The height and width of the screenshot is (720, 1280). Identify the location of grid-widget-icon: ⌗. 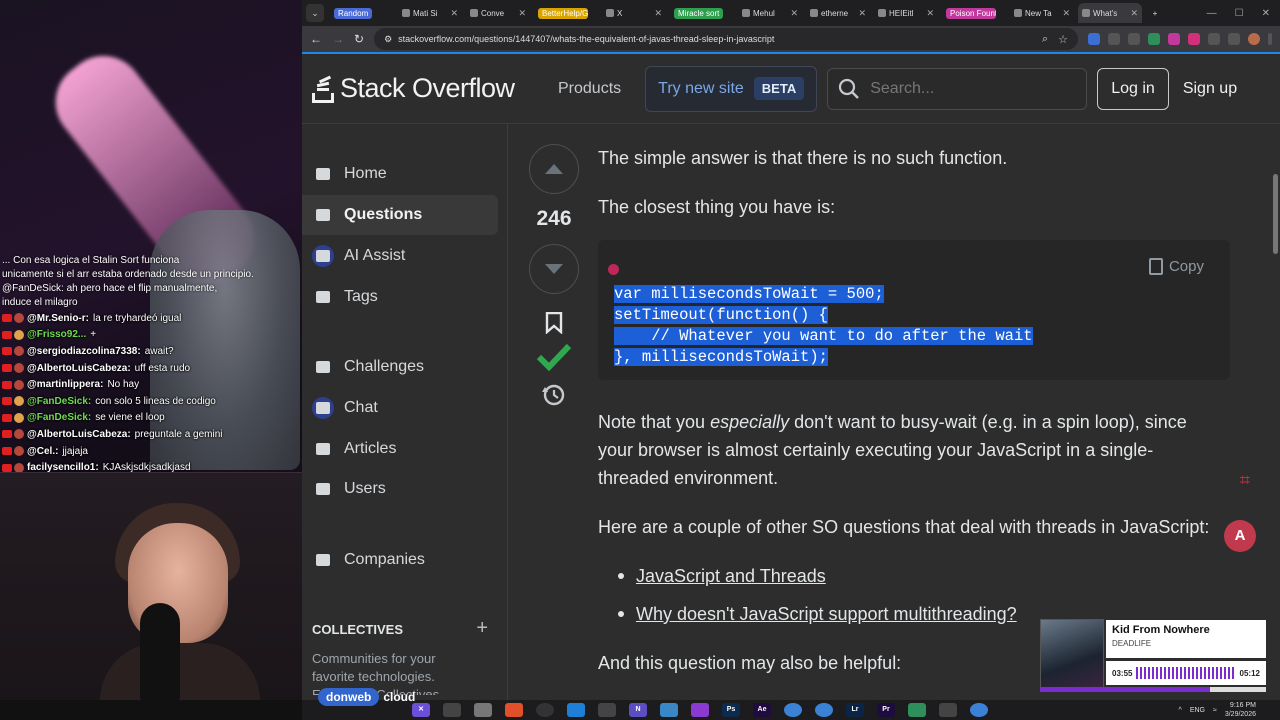
(1245, 480).